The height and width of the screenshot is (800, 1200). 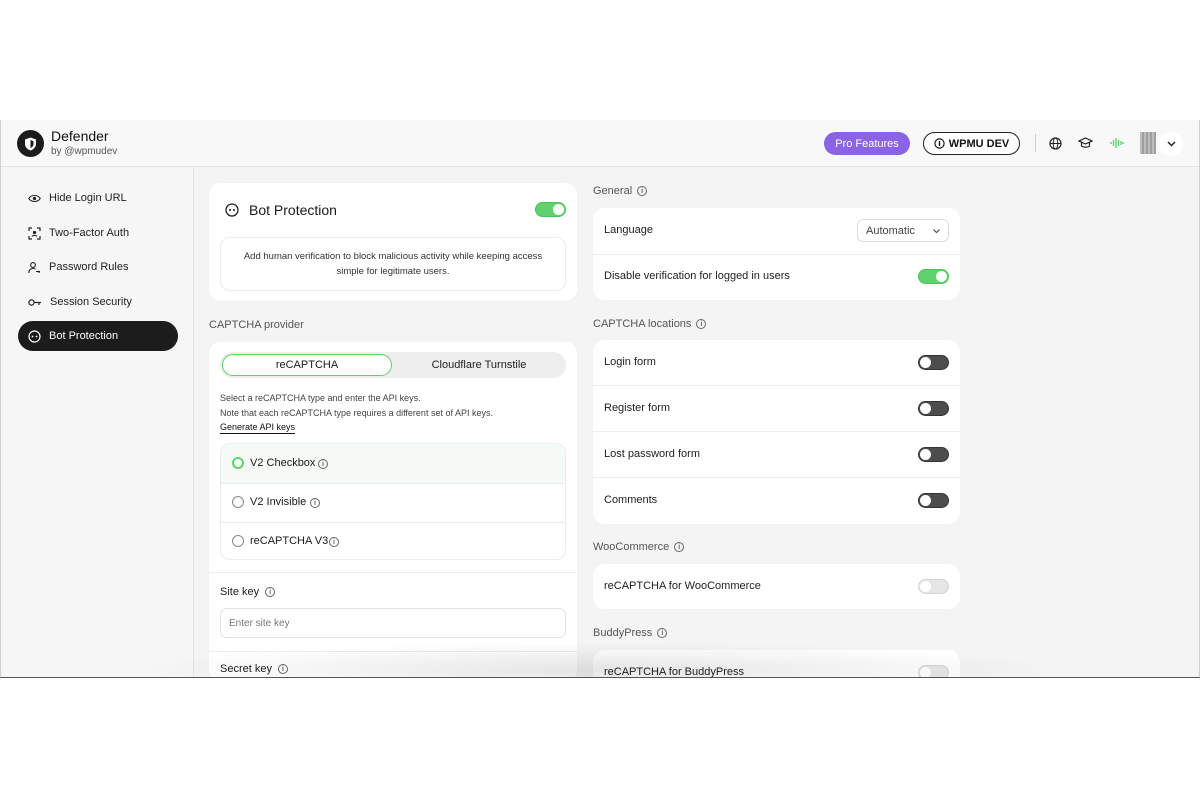 What do you see at coordinates (479, 365) in the screenshot?
I see `tab-cloudflare-turnstile: Cloudflare Turnstile` at bounding box center [479, 365].